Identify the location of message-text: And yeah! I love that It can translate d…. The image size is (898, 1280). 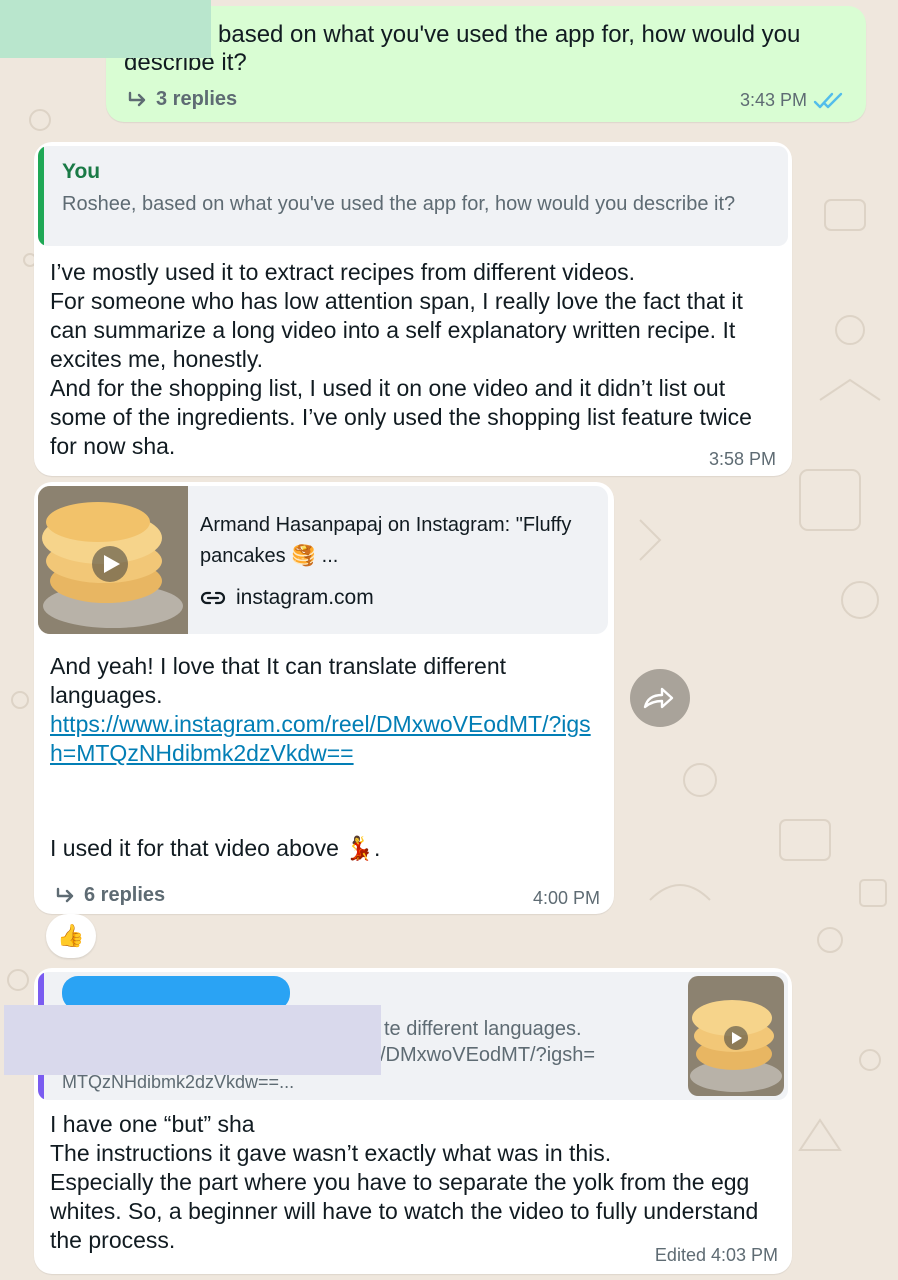
(281, 680).